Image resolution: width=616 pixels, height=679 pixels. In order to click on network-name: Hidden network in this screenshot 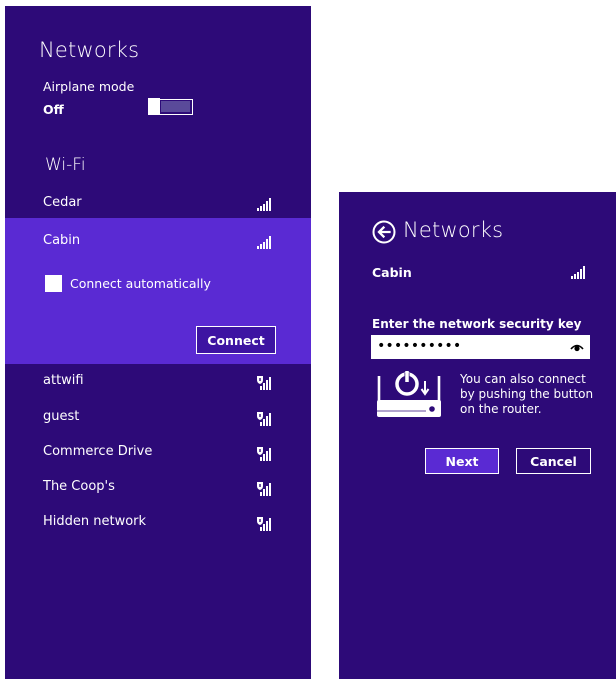, I will do `click(95, 521)`.